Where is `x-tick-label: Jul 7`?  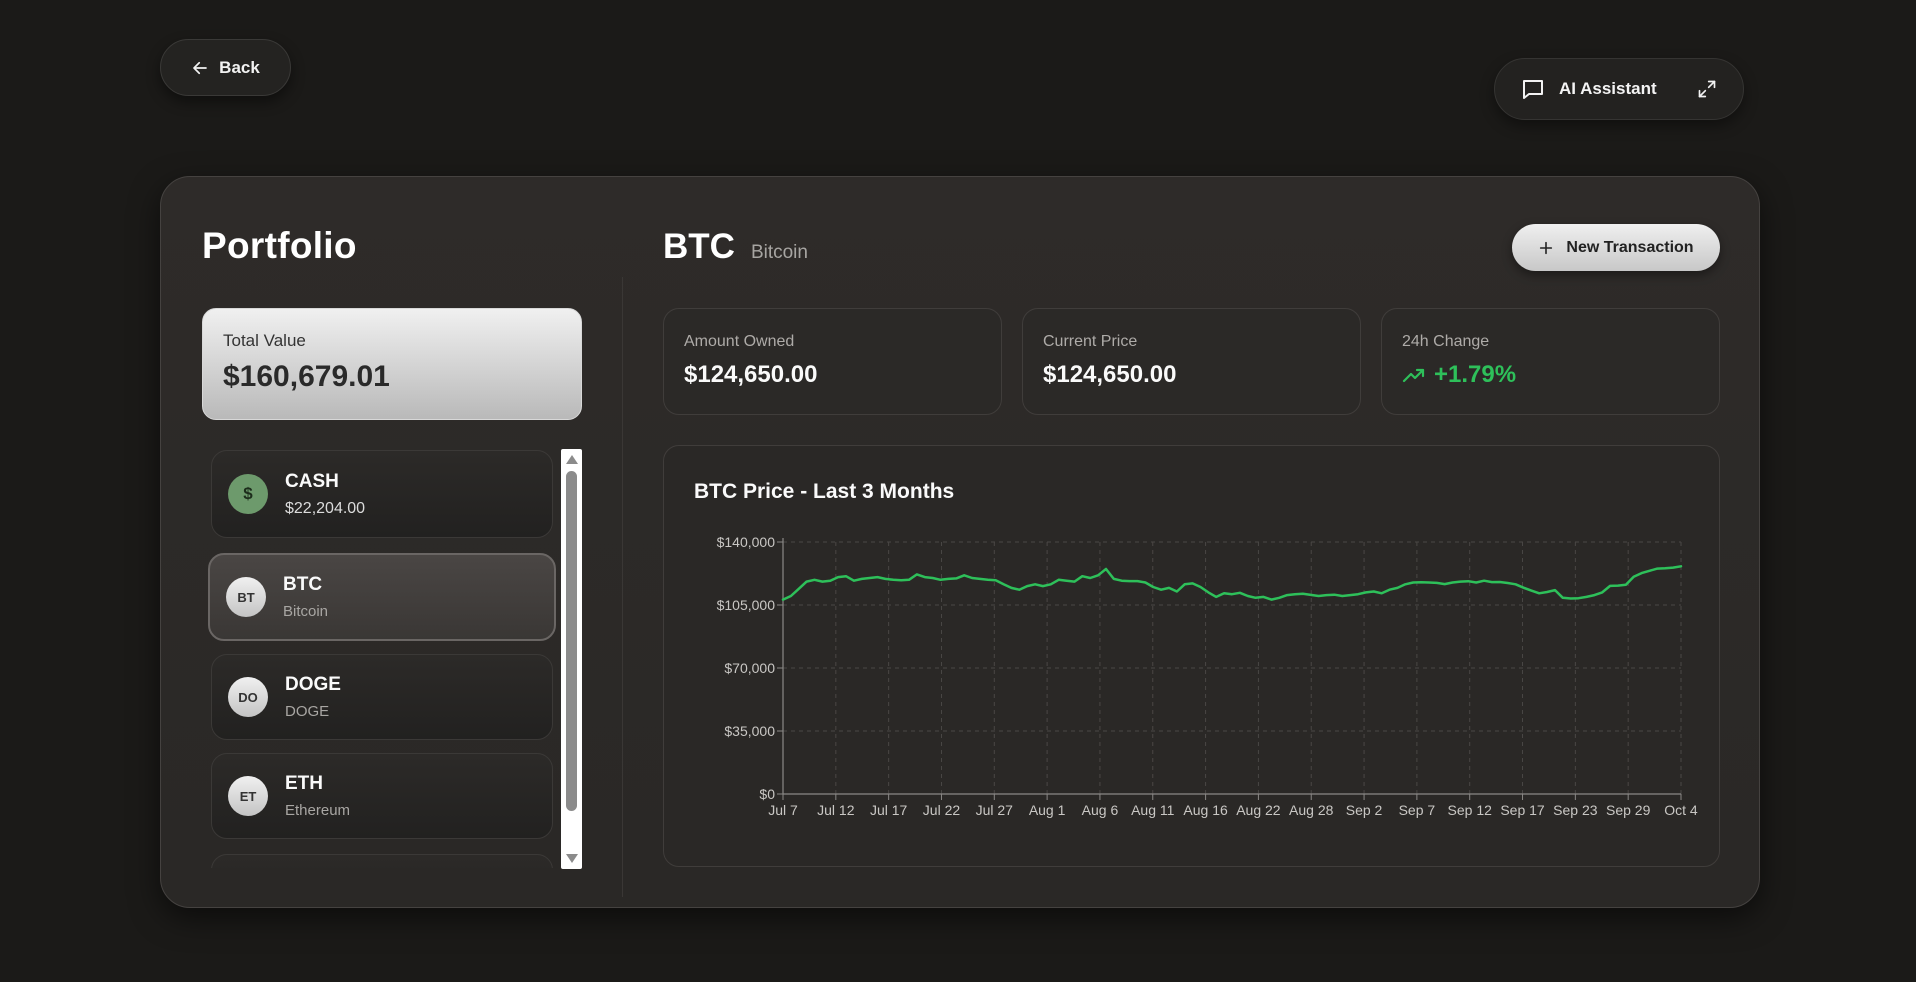 x-tick-label: Jul 7 is located at coordinates (783, 810).